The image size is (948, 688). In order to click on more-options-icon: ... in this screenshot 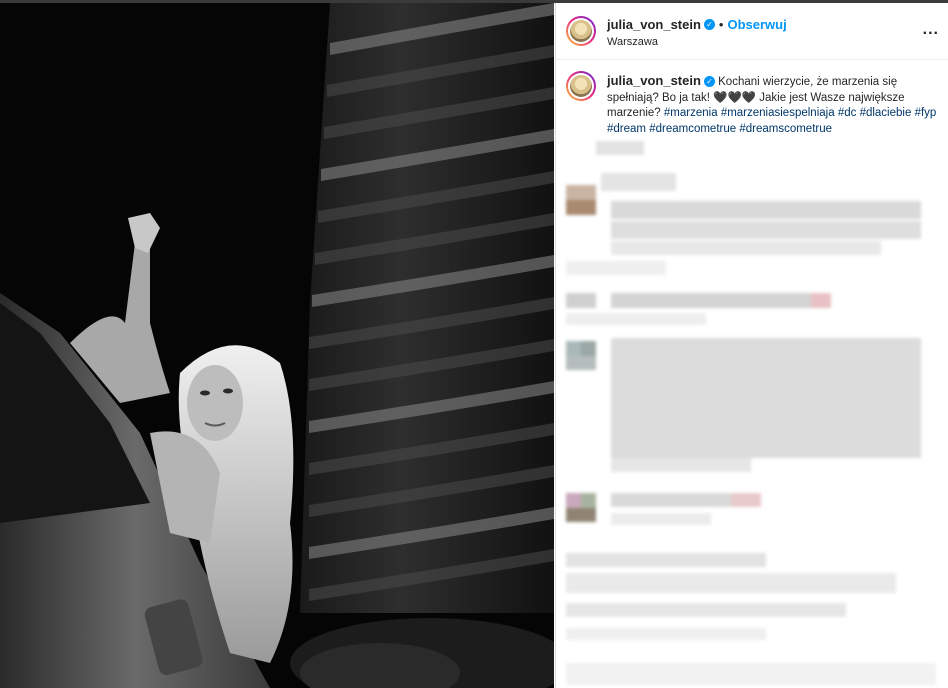, I will do `click(931, 30)`.